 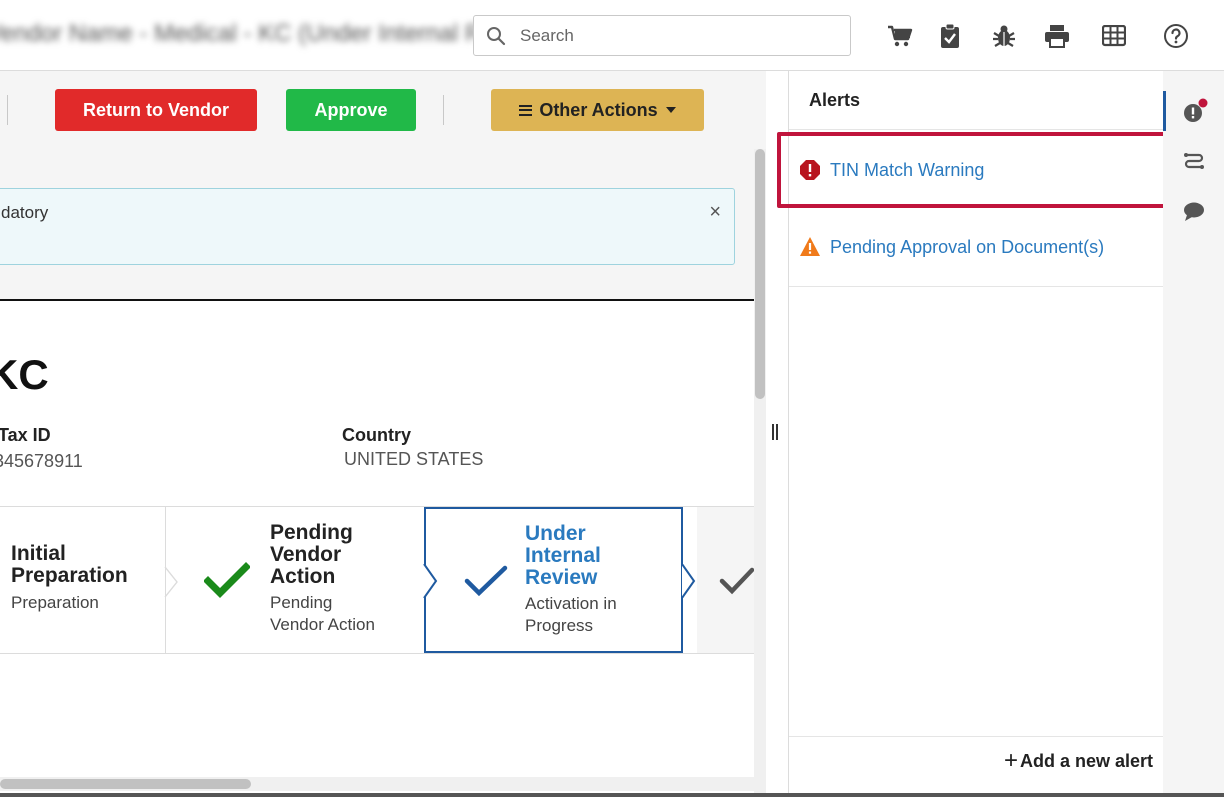 What do you see at coordinates (563, 555) in the screenshot?
I see `step-title-line: Internal` at bounding box center [563, 555].